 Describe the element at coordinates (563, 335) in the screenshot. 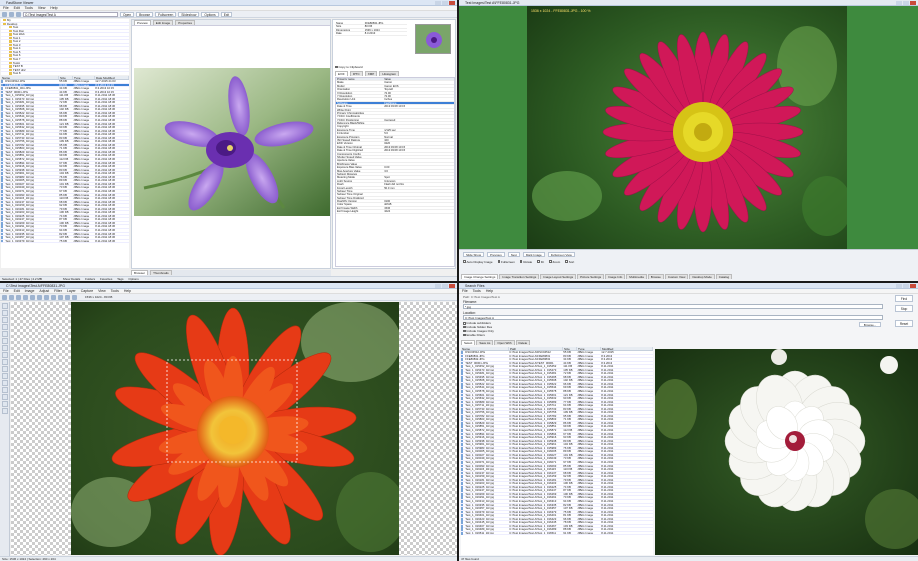

I see `search-option-check: Enable Filters` at that location.